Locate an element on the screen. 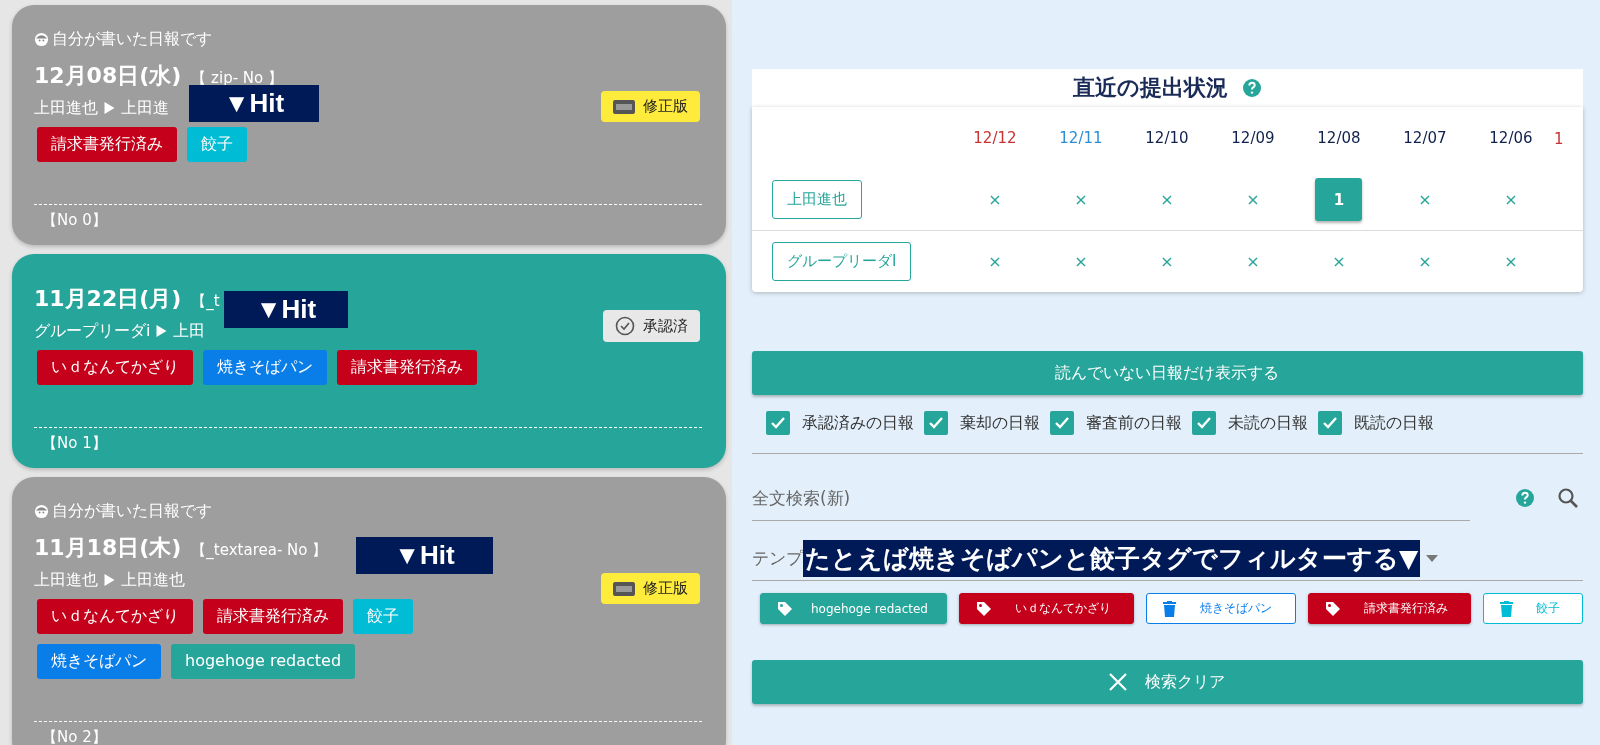  report-number: 【No 2】 is located at coordinates (368, 733).